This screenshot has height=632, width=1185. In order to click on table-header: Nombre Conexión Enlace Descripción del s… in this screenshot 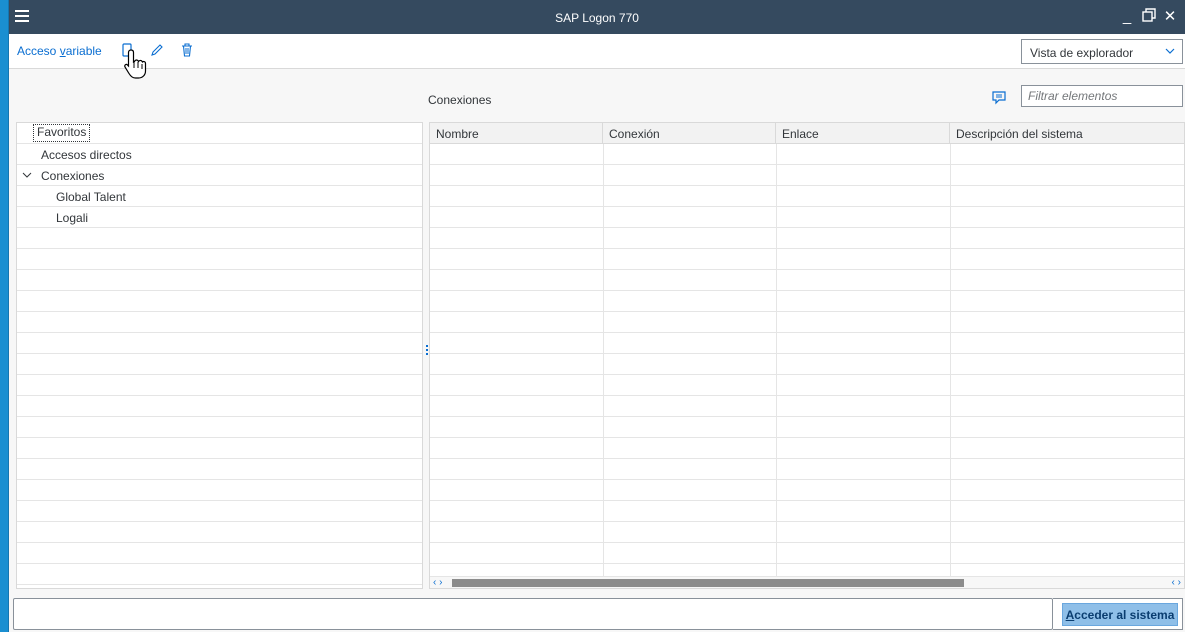, I will do `click(807, 133)`.